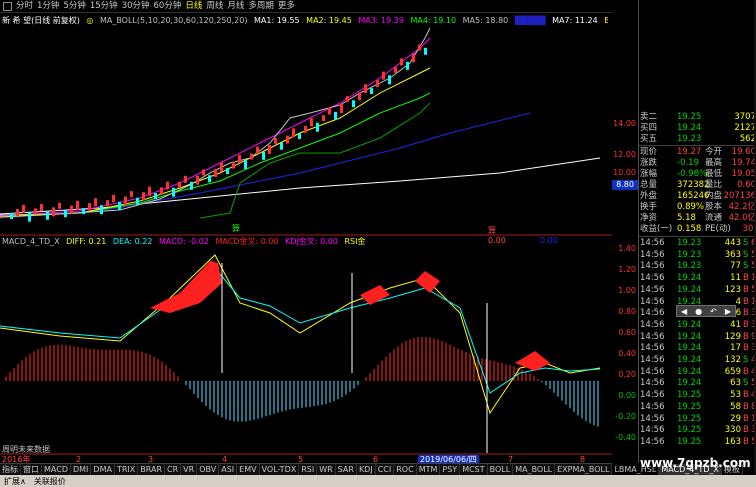 The image size is (756, 487). Describe the element at coordinates (152, 469) in the screenshot. I see `indicator-tab: BRAR` at that location.